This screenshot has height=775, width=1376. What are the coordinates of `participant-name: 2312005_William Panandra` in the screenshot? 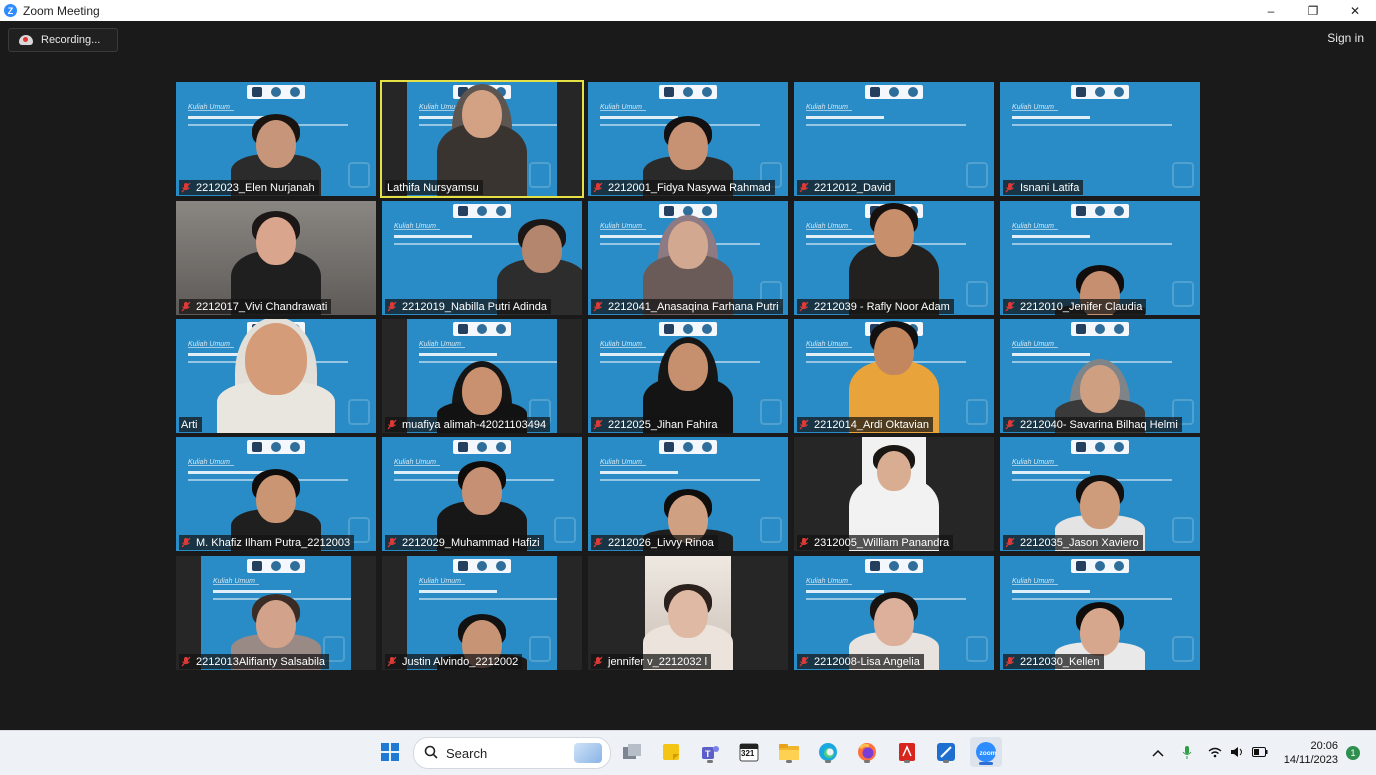 It's located at (882, 542).